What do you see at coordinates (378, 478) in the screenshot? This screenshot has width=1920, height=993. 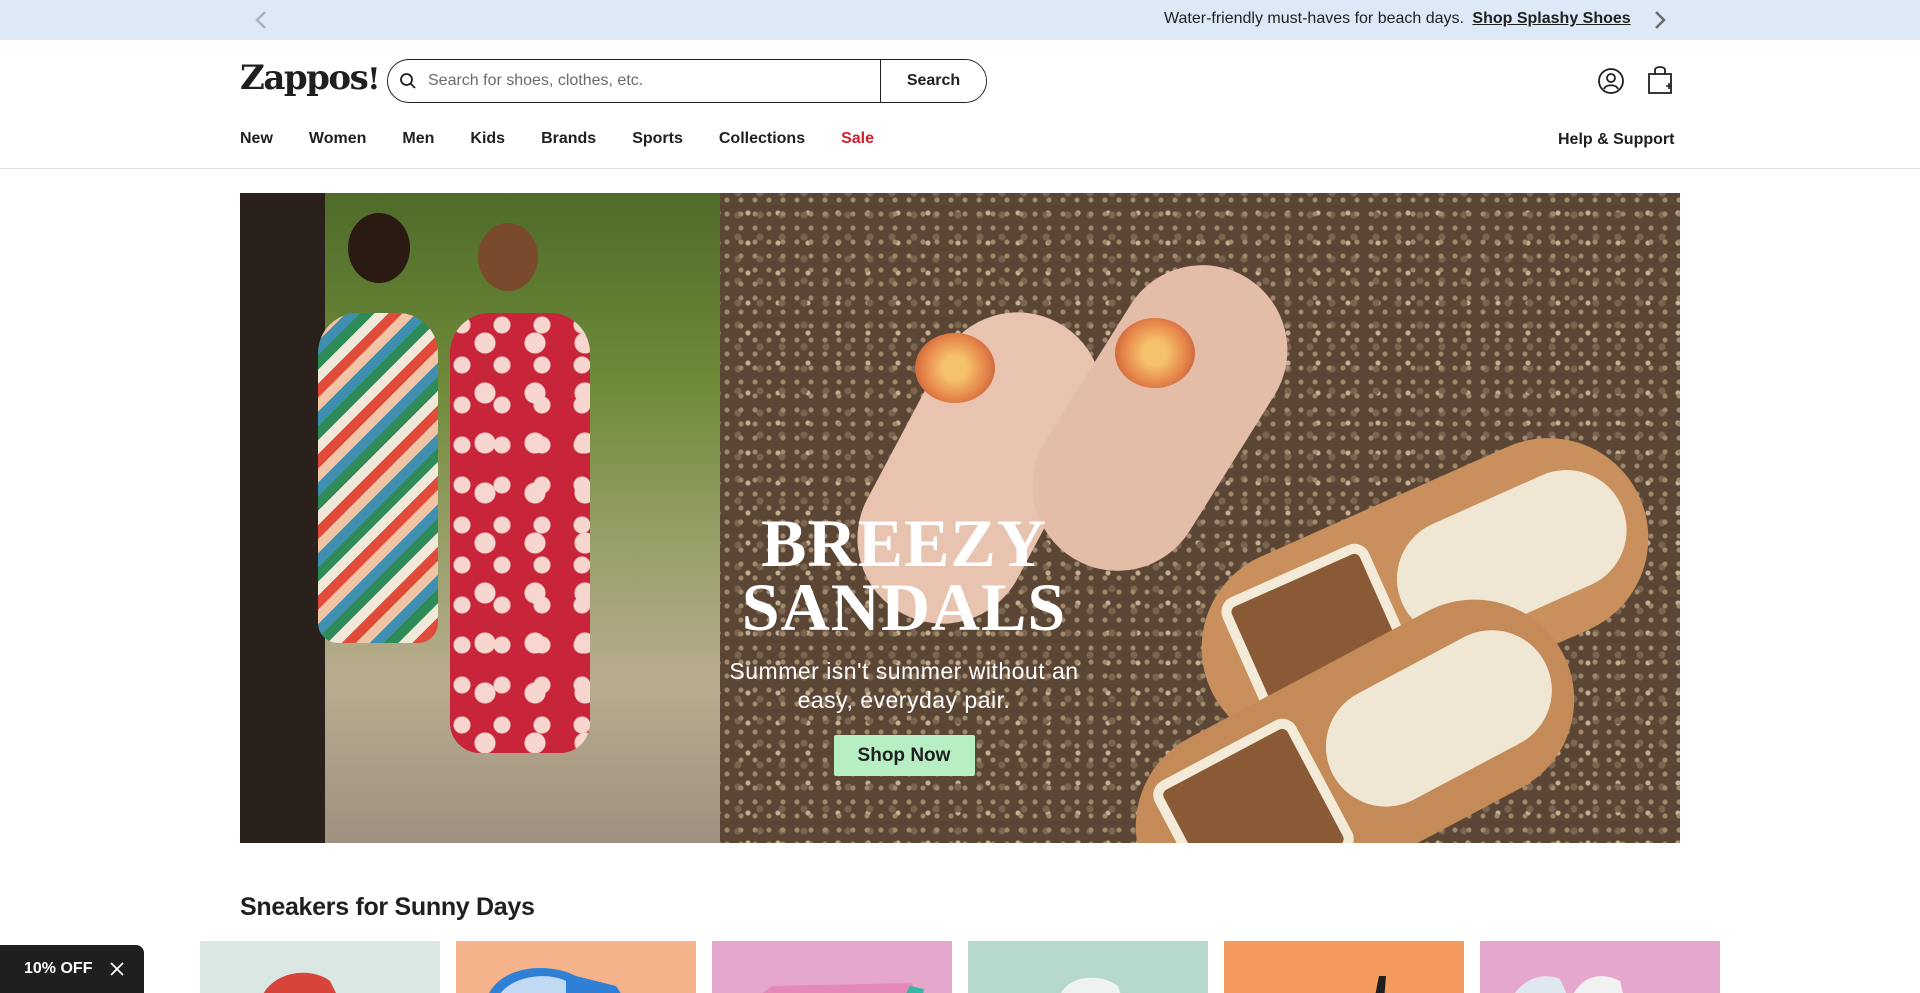 I see `model-1-dress` at bounding box center [378, 478].